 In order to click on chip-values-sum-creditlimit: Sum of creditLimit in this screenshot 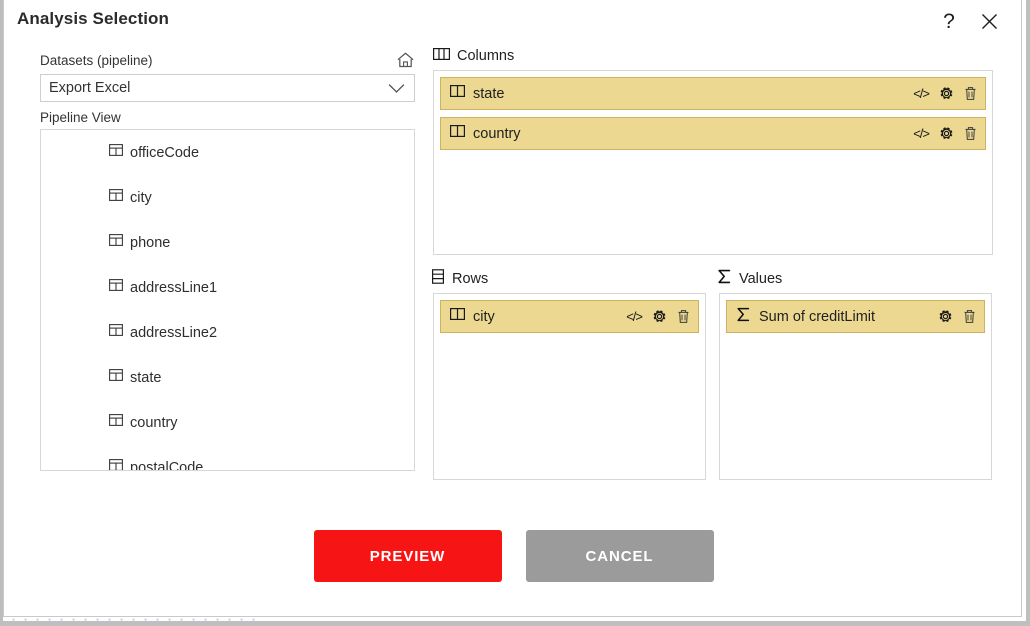, I will do `click(855, 316)`.